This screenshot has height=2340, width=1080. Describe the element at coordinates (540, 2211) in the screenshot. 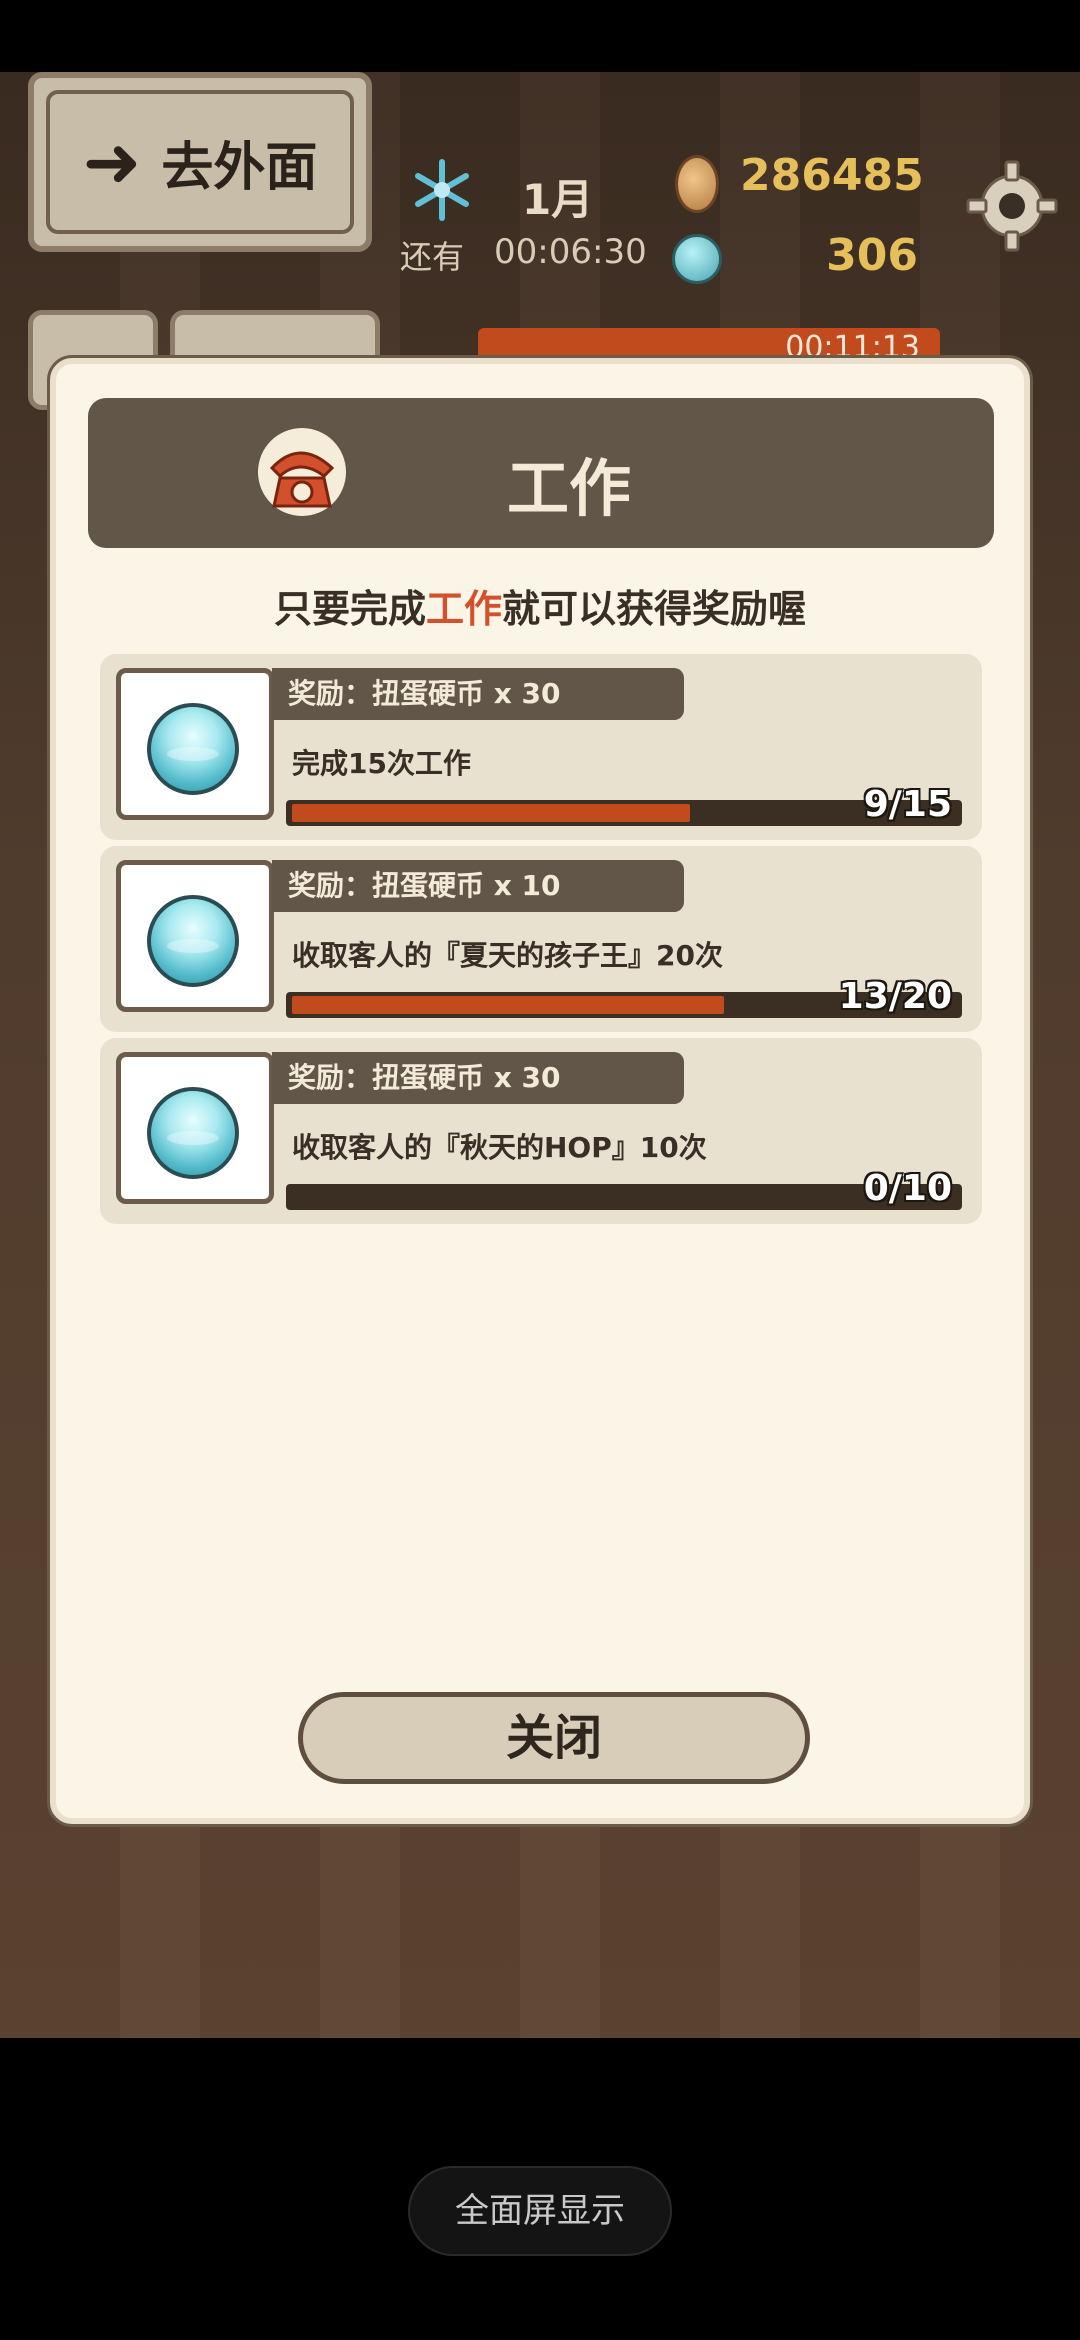

I see `fullscreen-display-button: 全面屏显示` at that location.